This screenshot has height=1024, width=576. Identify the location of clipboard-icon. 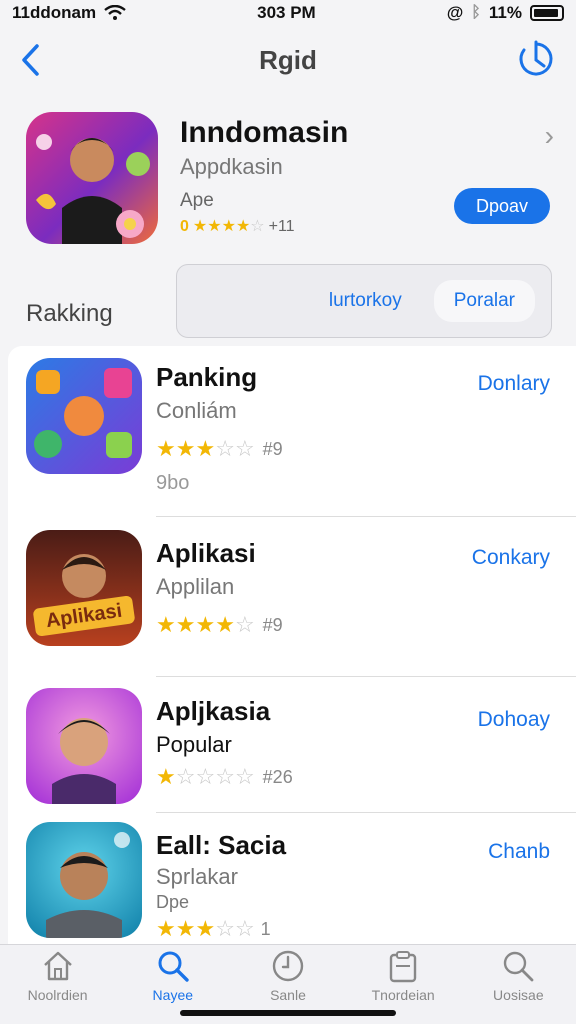
(403, 967).